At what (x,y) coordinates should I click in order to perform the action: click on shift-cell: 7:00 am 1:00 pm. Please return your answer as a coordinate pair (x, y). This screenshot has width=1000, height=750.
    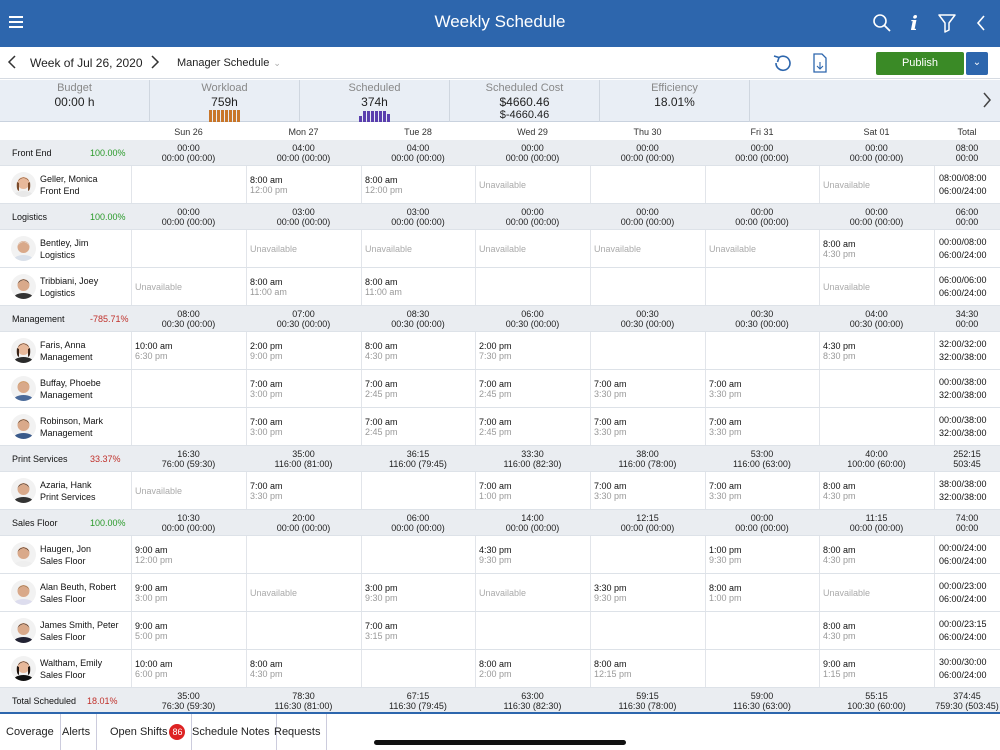
    Looking at the image, I should click on (532, 490).